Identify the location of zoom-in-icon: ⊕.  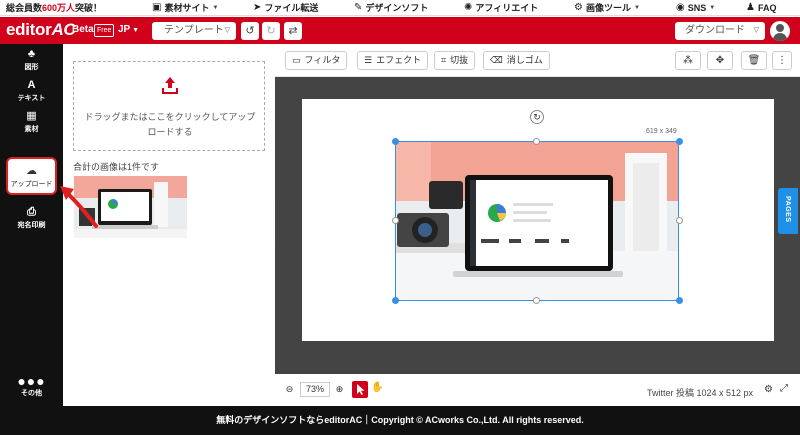
(339, 389).